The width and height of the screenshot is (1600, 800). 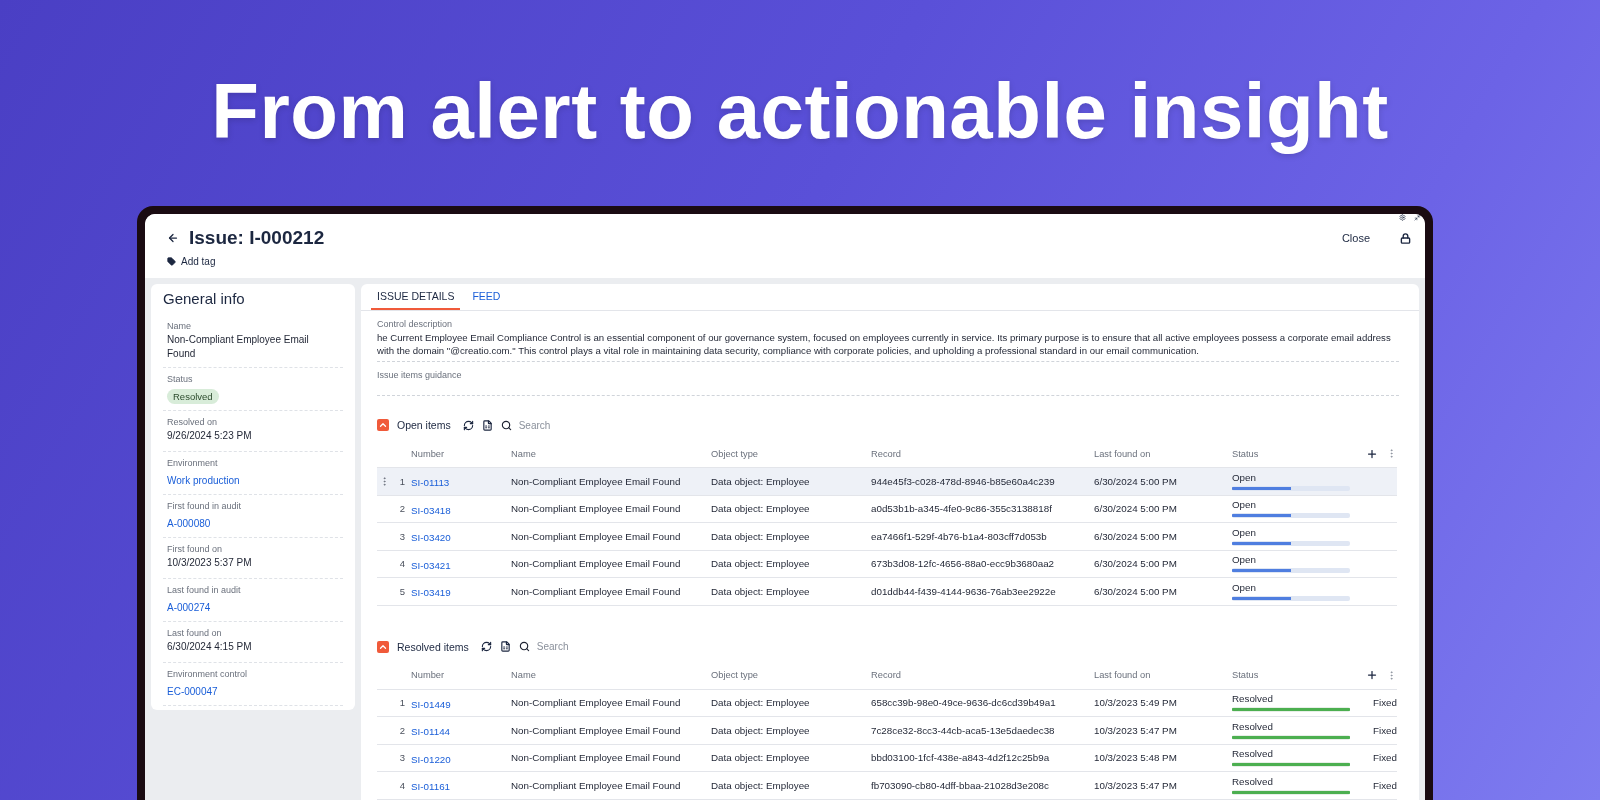 What do you see at coordinates (1402, 217) in the screenshot?
I see `settings-icon` at bounding box center [1402, 217].